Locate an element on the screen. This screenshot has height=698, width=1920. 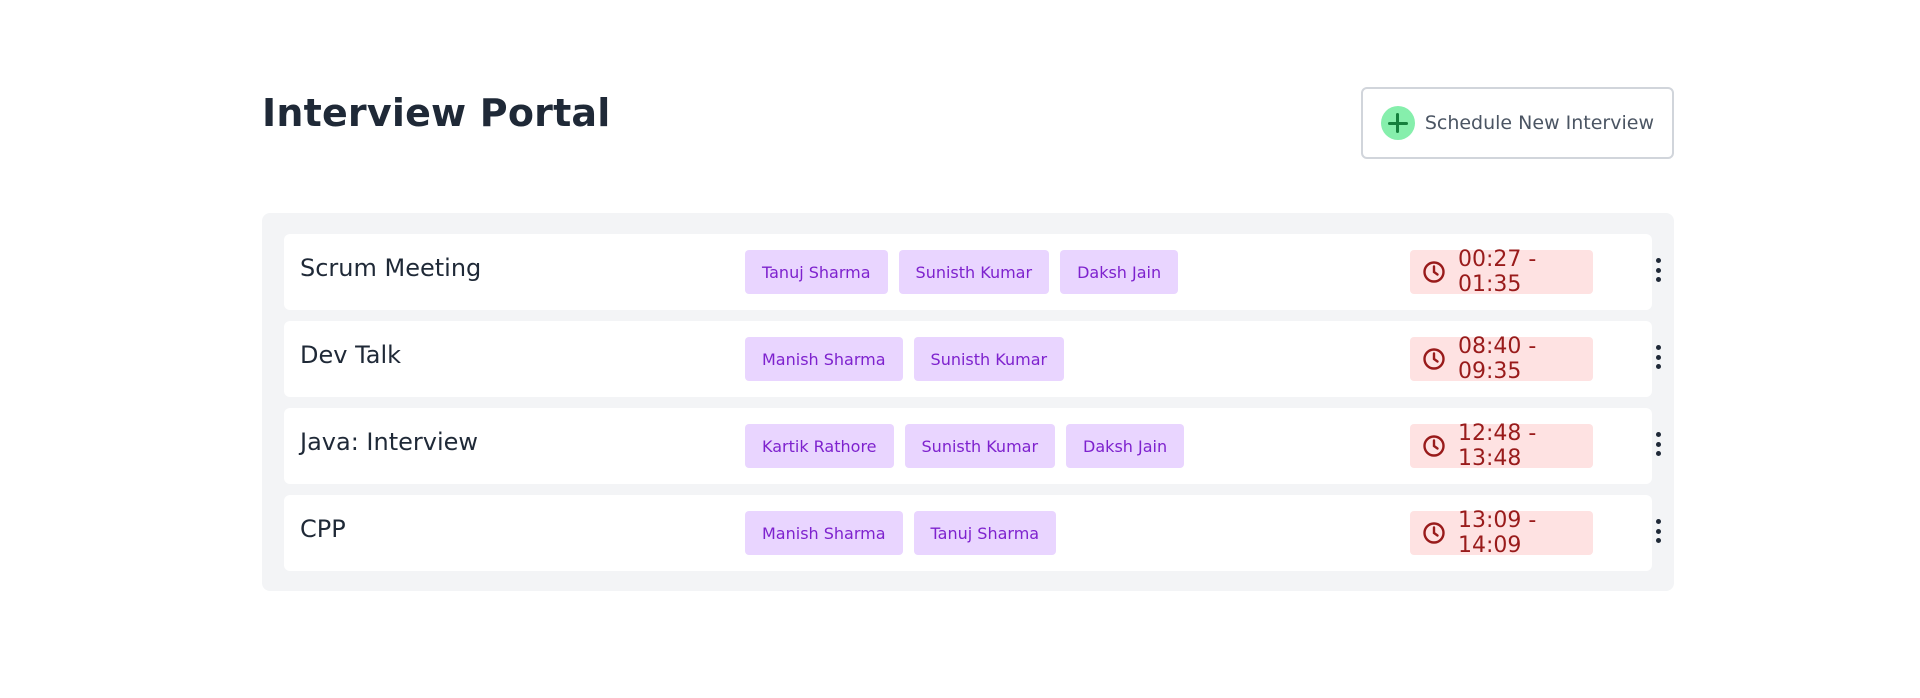
meeting-title: Java: Interview is located at coordinates (389, 442).